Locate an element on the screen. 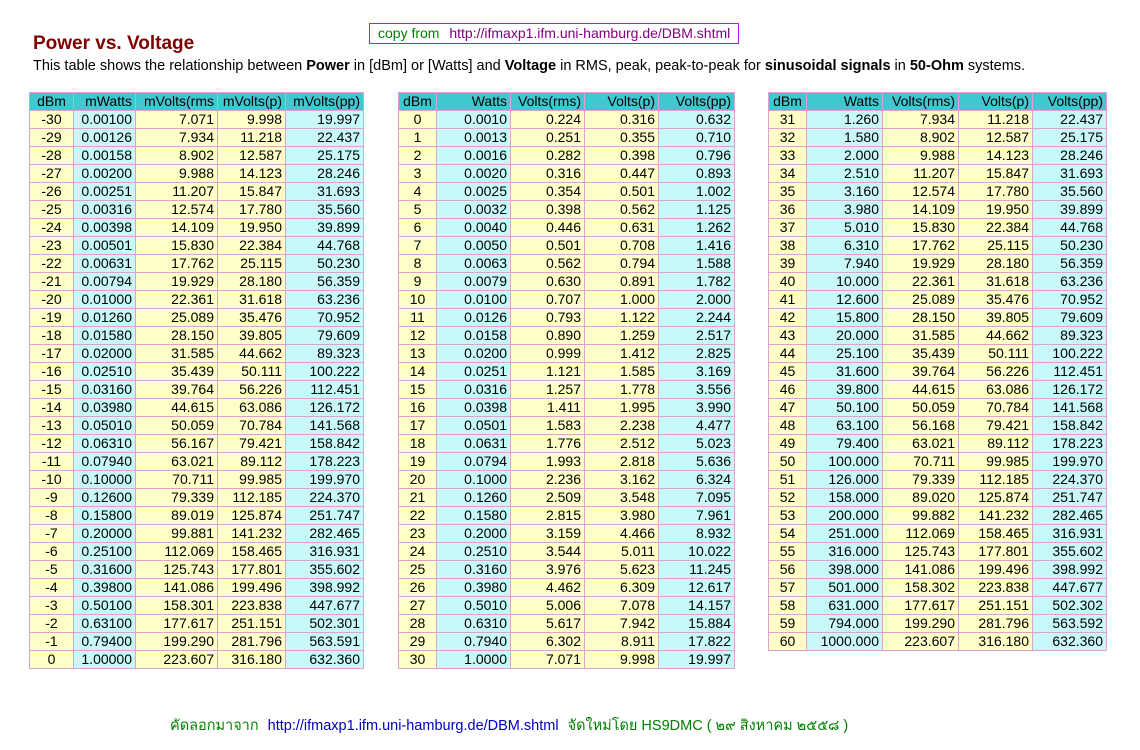 The height and width of the screenshot is (750, 1140). table-cell: -22 is located at coordinates (51, 263).